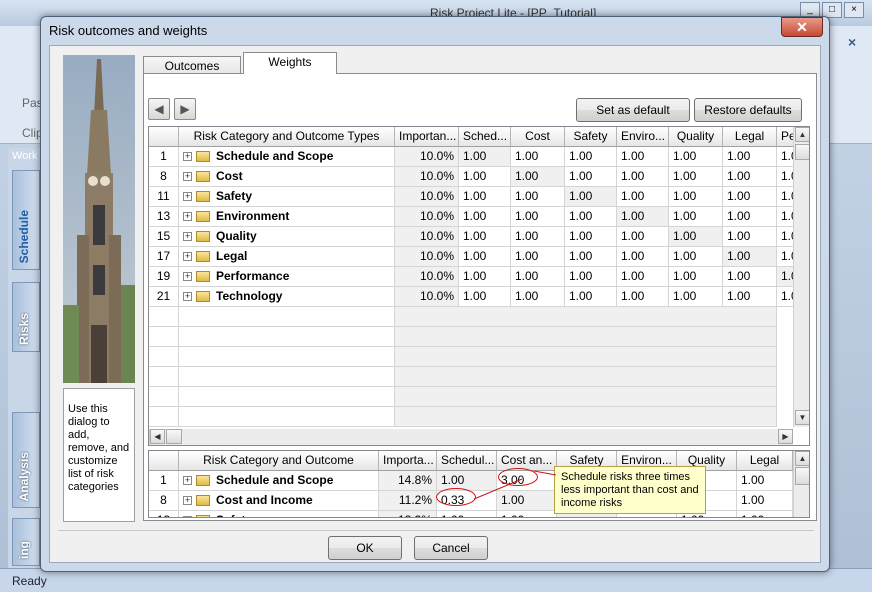  What do you see at coordinates (26, 317) in the screenshot?
I see `side-tab-risks: Risks` at bounding box center [26, 317].